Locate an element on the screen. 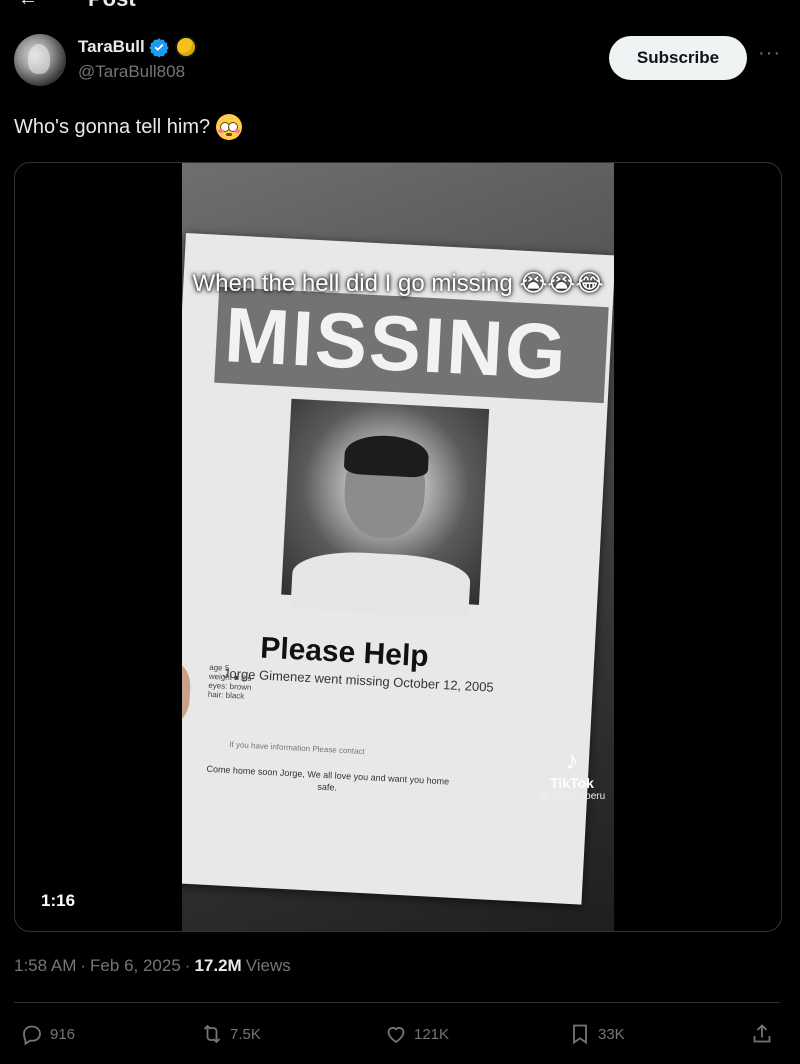  tiktok-logo-icon: ♪ is located at coordinates (572, 760).